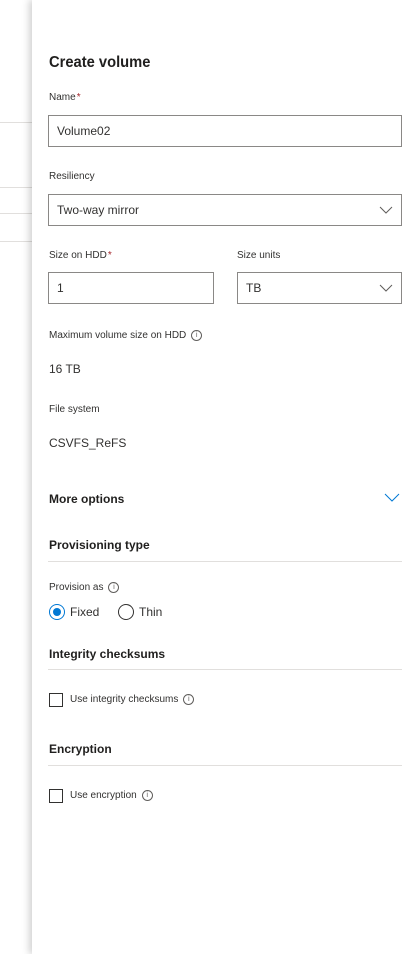 Image resolution: width=414 pixels, height=954 pixels. Describe the element at coordinates (124, 699) in the screenshot. I see `integrity-checkbox-text: Use integrity checksums` at that location.